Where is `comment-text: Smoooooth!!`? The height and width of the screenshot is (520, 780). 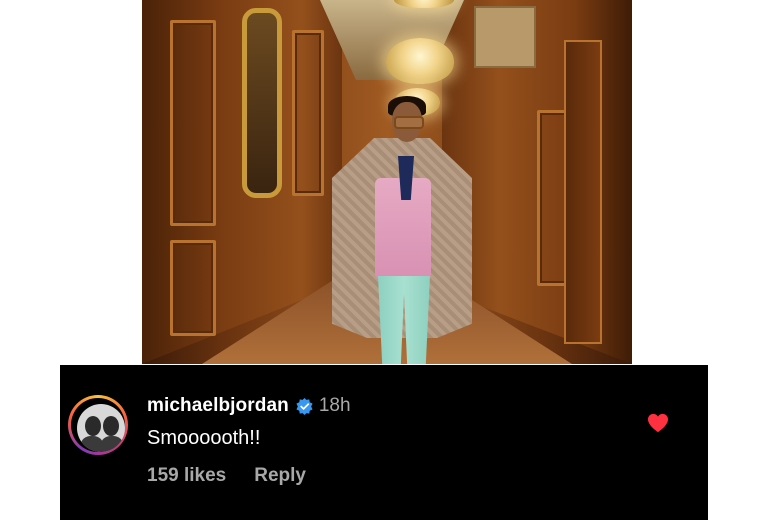 comment-text: Smoooooth!! is located at coordinates (204, 438).